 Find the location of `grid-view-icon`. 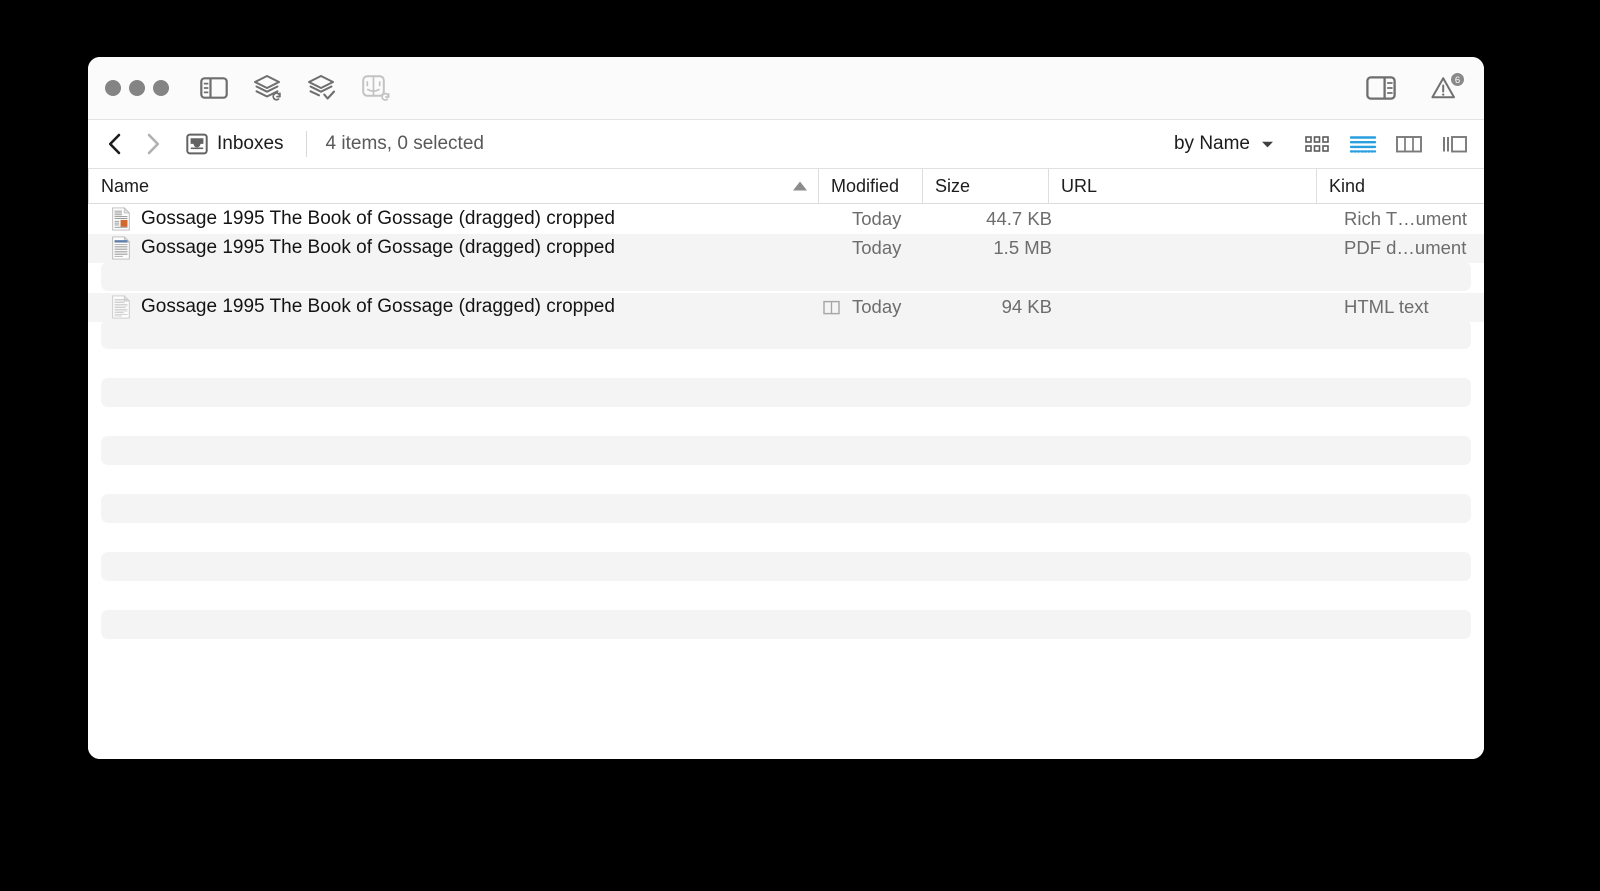

grid-view-icon is located at coordinates (1317, 144).